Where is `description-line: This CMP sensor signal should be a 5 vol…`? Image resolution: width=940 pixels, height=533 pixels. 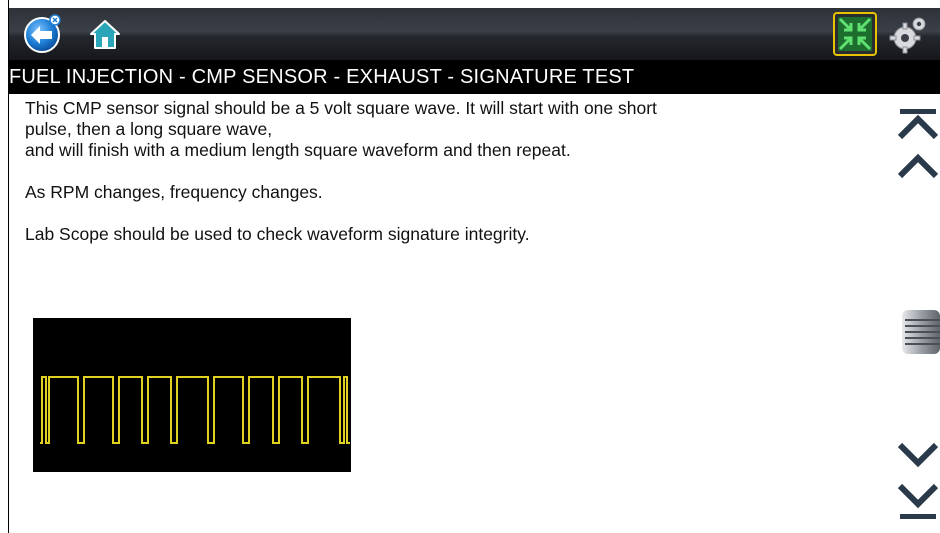 description-line: This CMP sensor signal should be a 5 vol… is located at coordinates (341, 108).